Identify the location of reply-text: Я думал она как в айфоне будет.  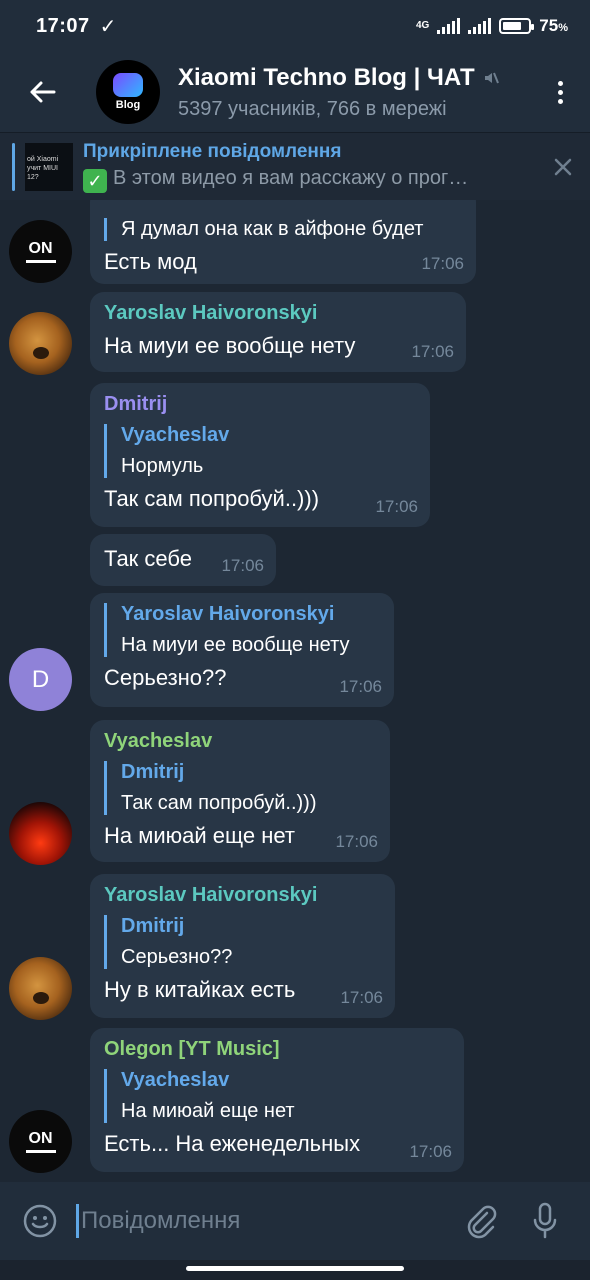
(272, 229).